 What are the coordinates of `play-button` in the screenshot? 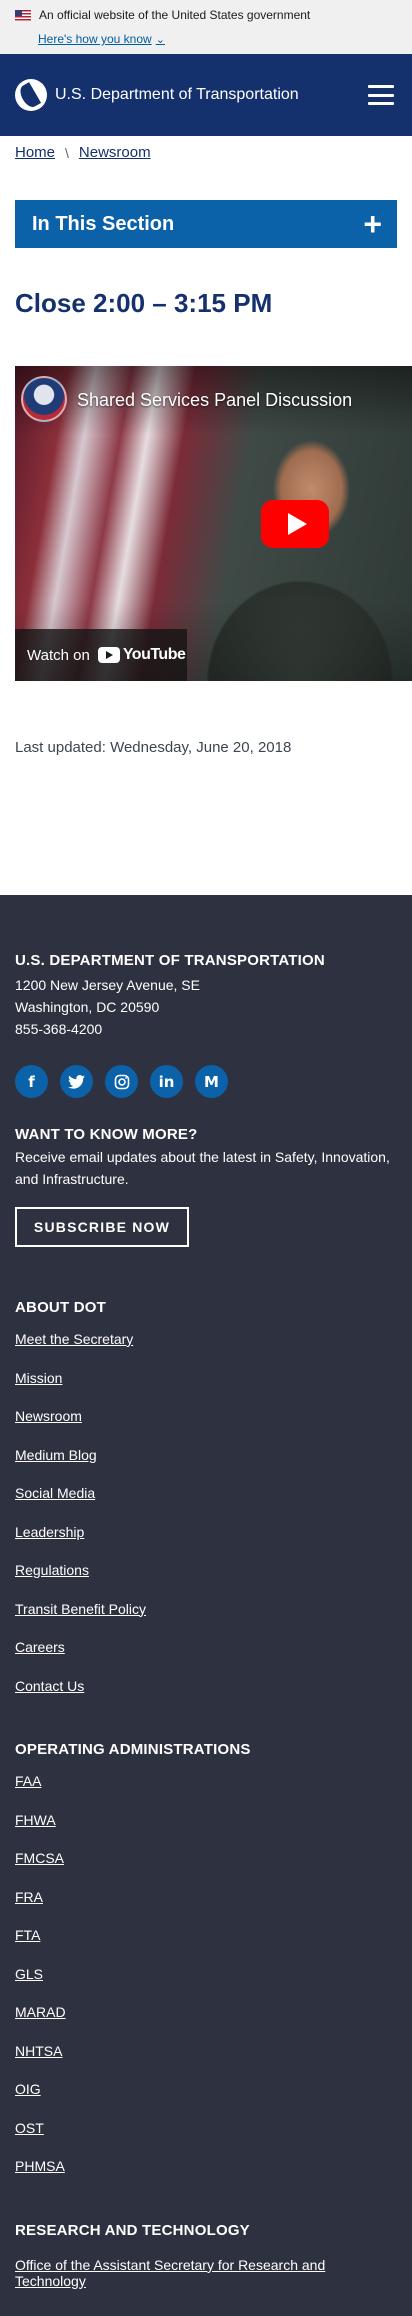 It's located at (295, 524).